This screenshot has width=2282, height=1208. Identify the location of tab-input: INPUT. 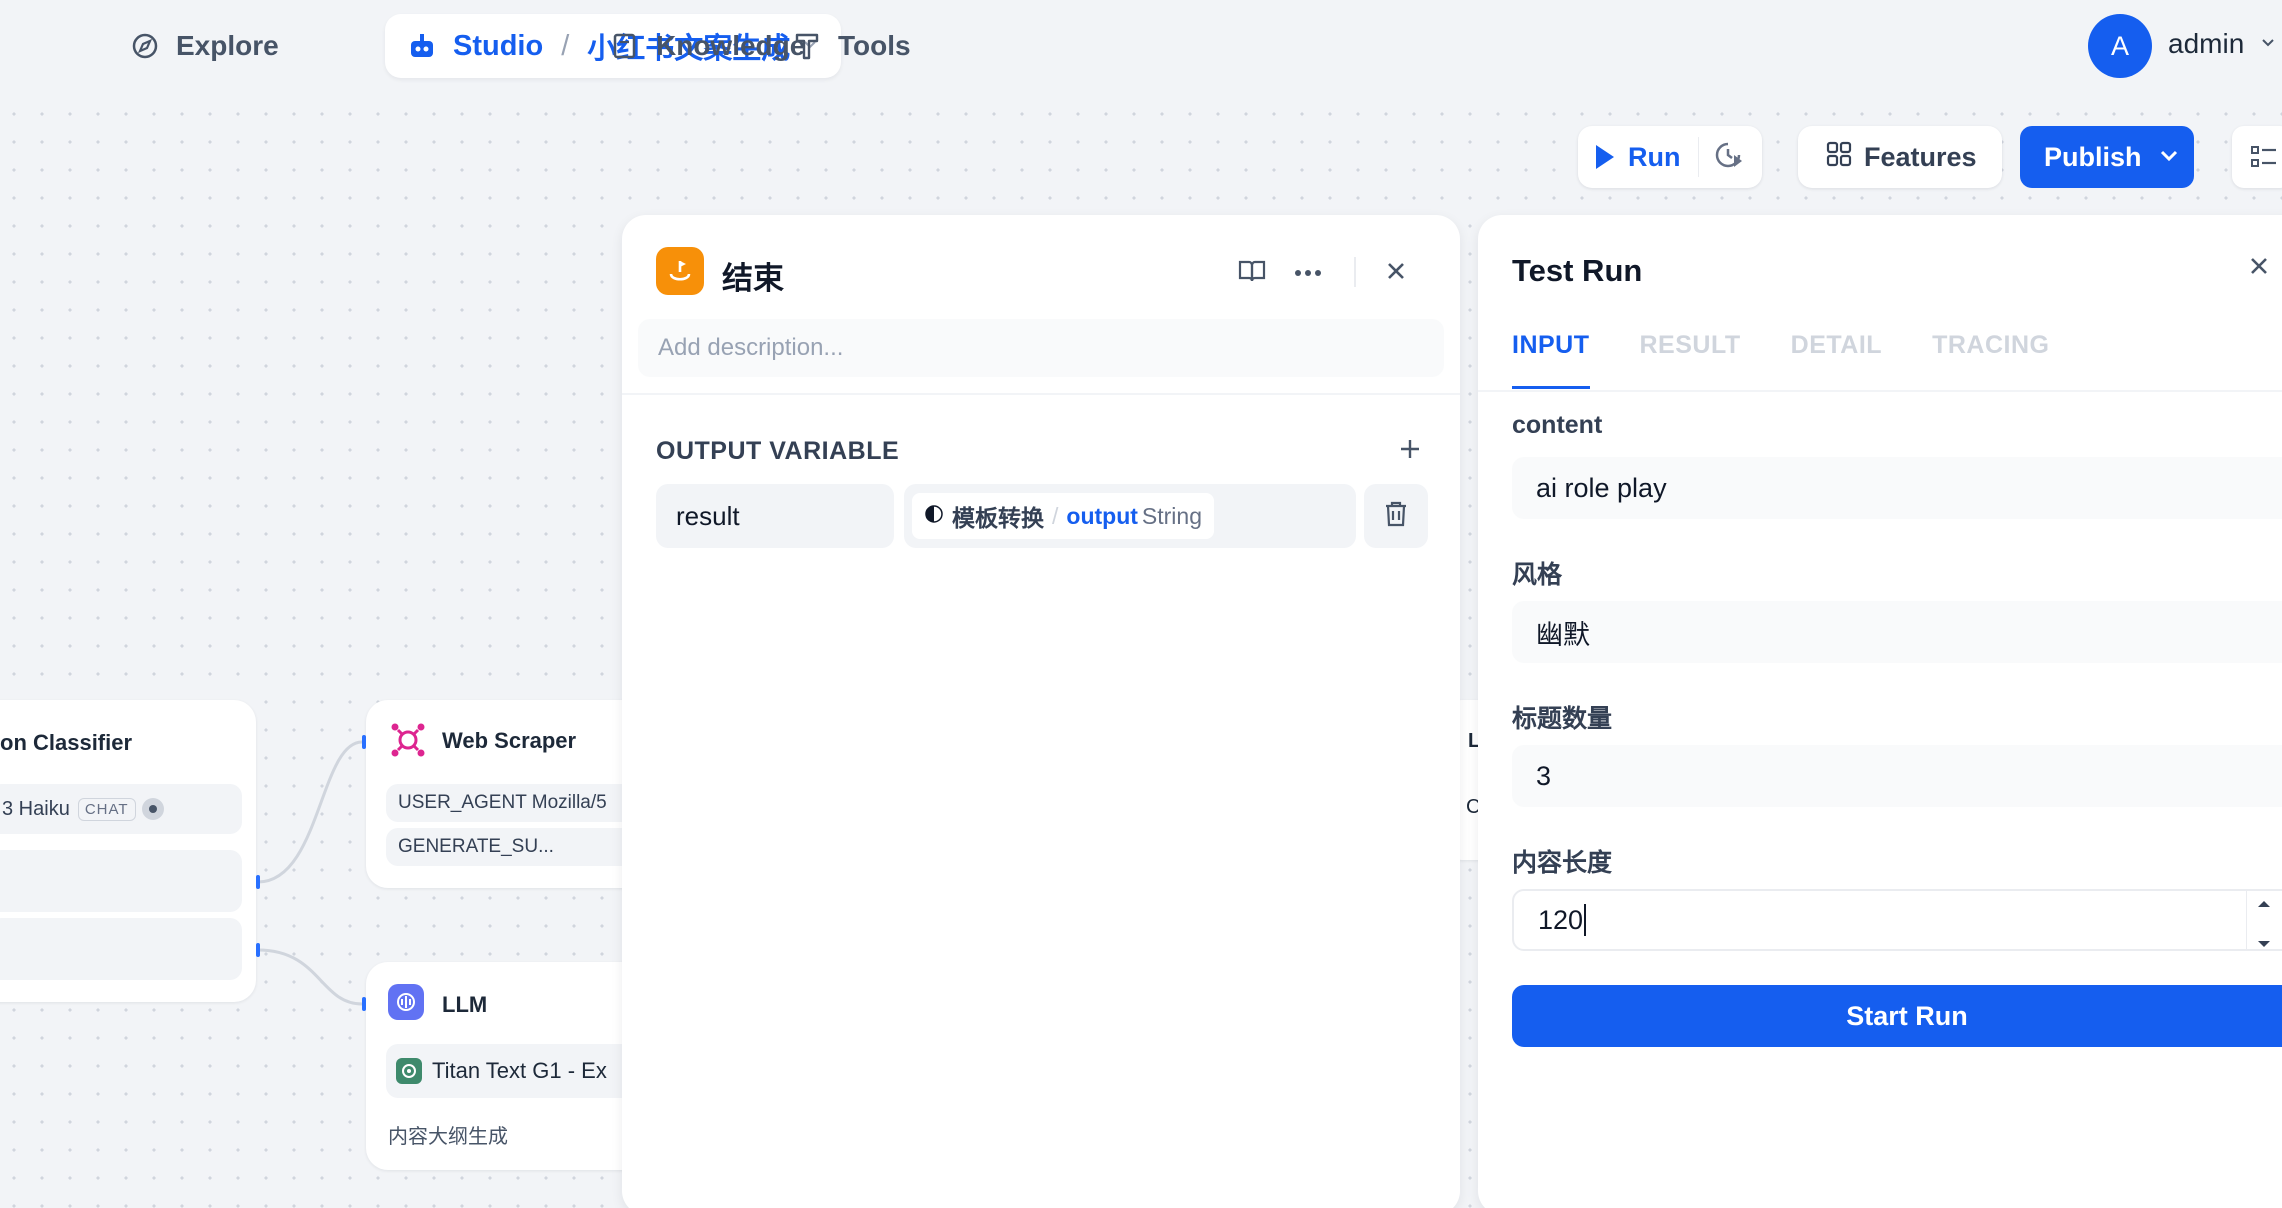
(1551, 360).